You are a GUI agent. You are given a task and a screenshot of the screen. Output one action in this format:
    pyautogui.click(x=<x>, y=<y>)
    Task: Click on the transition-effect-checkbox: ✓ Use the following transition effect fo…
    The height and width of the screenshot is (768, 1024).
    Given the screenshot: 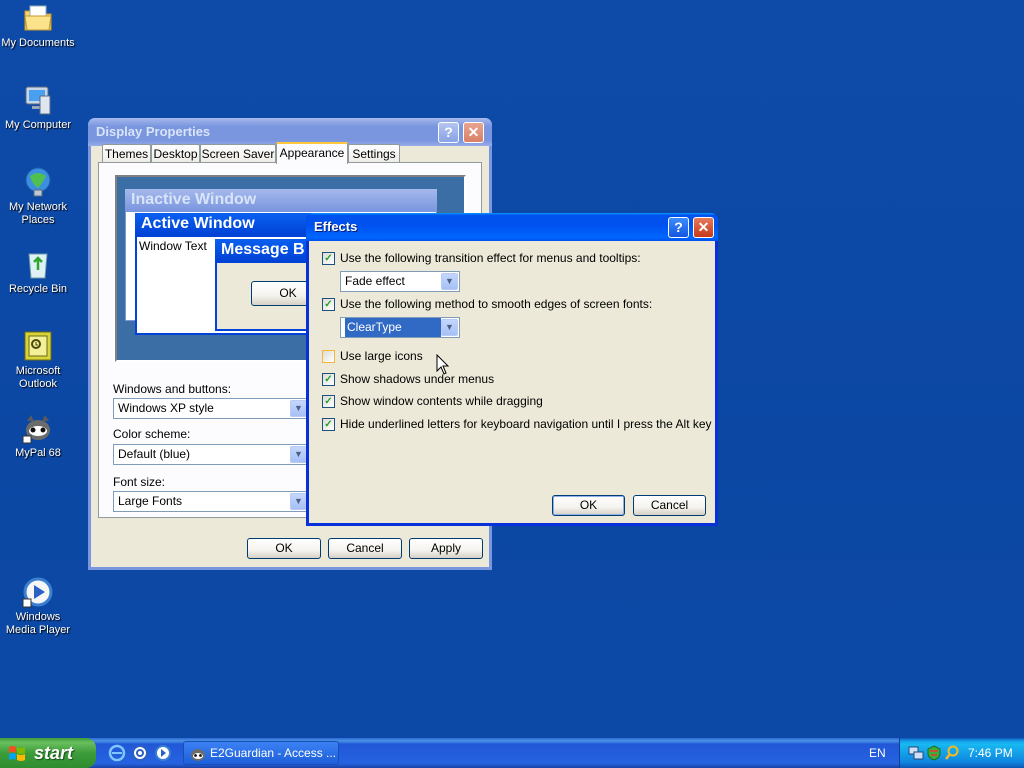 What is the action you would take?
    pyautogui.click(x=481, y=259)
    